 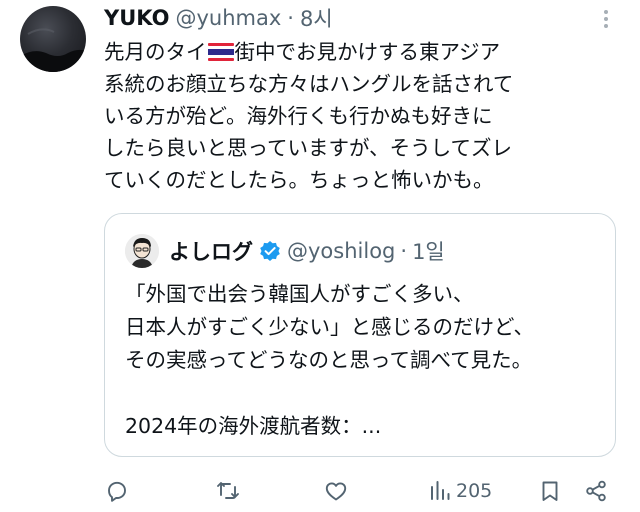 I want to click on views-button: 205, so click(x=460, y=491).